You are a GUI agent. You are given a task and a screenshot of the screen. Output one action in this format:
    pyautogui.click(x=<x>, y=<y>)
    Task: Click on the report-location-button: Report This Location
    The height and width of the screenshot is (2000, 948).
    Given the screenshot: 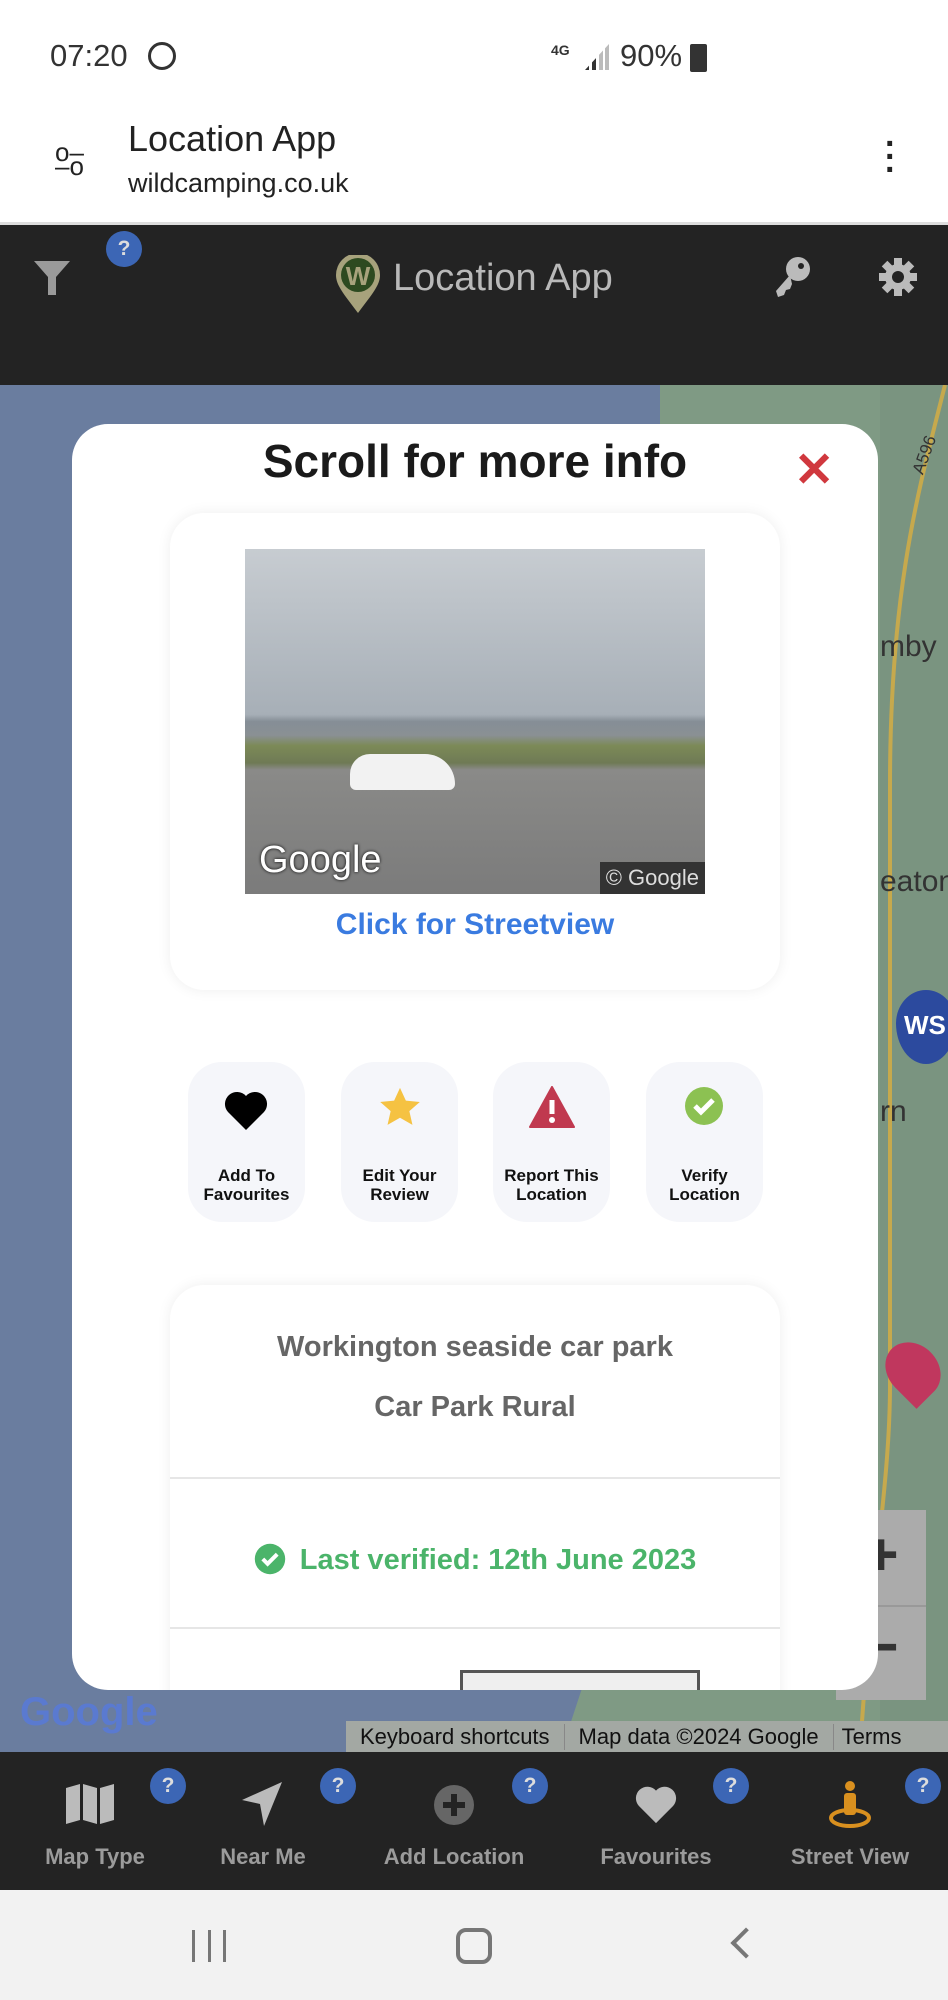 What is the action you would take?
    pyautogui.click(x=551, y=1142)
    